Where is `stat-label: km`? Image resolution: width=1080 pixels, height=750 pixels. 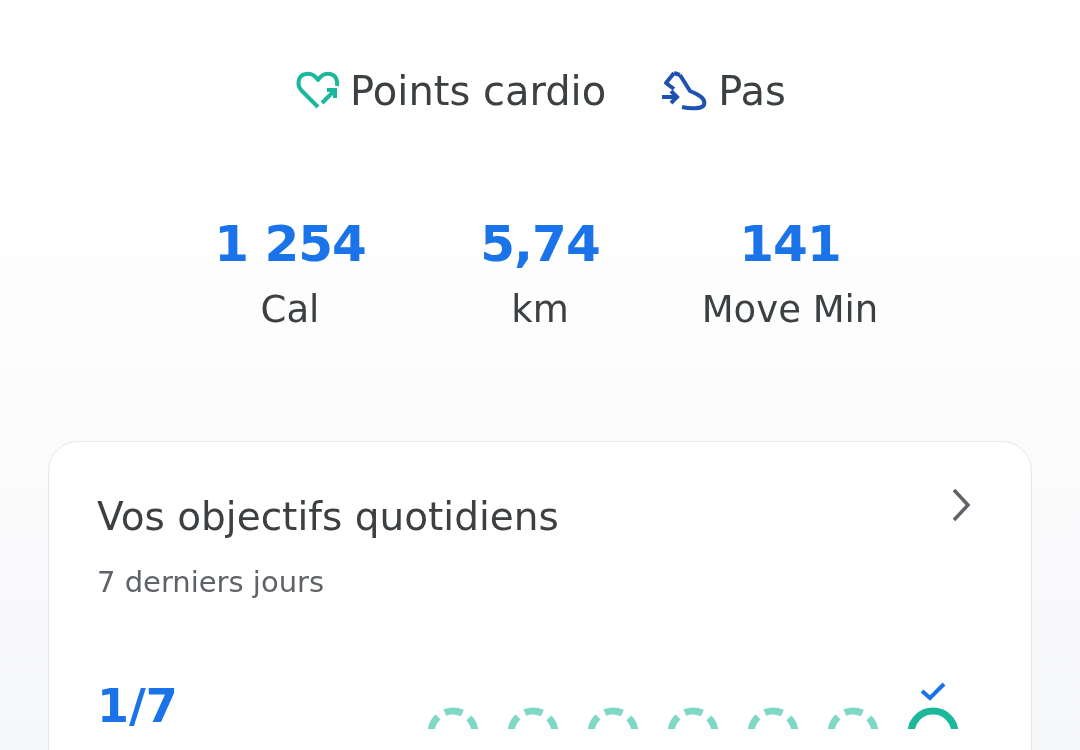 stat-label: km is located at coordinates (540, 309).